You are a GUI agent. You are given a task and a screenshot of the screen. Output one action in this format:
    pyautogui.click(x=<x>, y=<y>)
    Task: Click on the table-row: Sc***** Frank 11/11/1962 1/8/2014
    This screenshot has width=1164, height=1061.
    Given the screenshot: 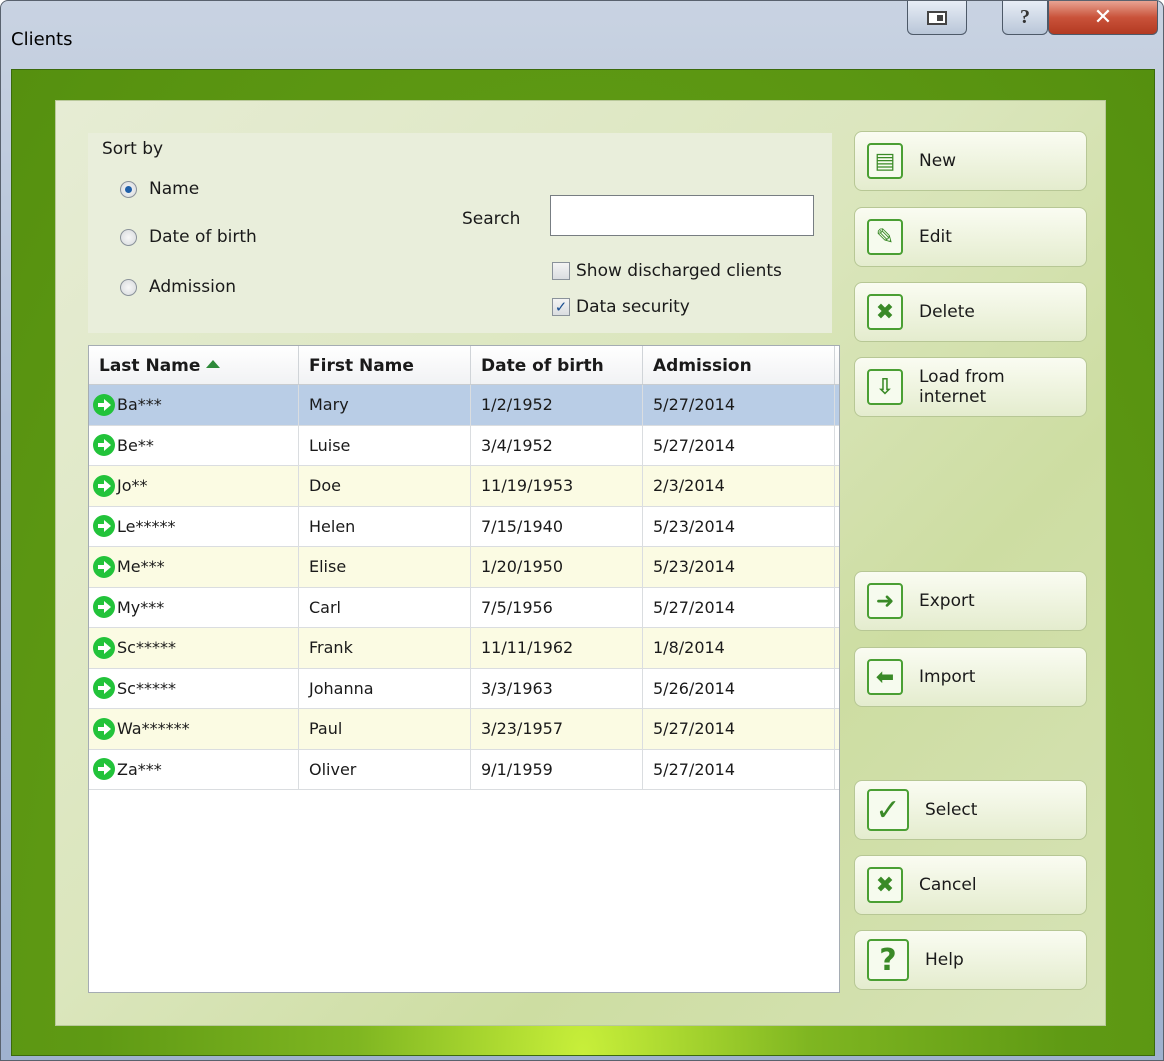 What is the action you would take?
    pyautogui.click(x=464, y=648)
    